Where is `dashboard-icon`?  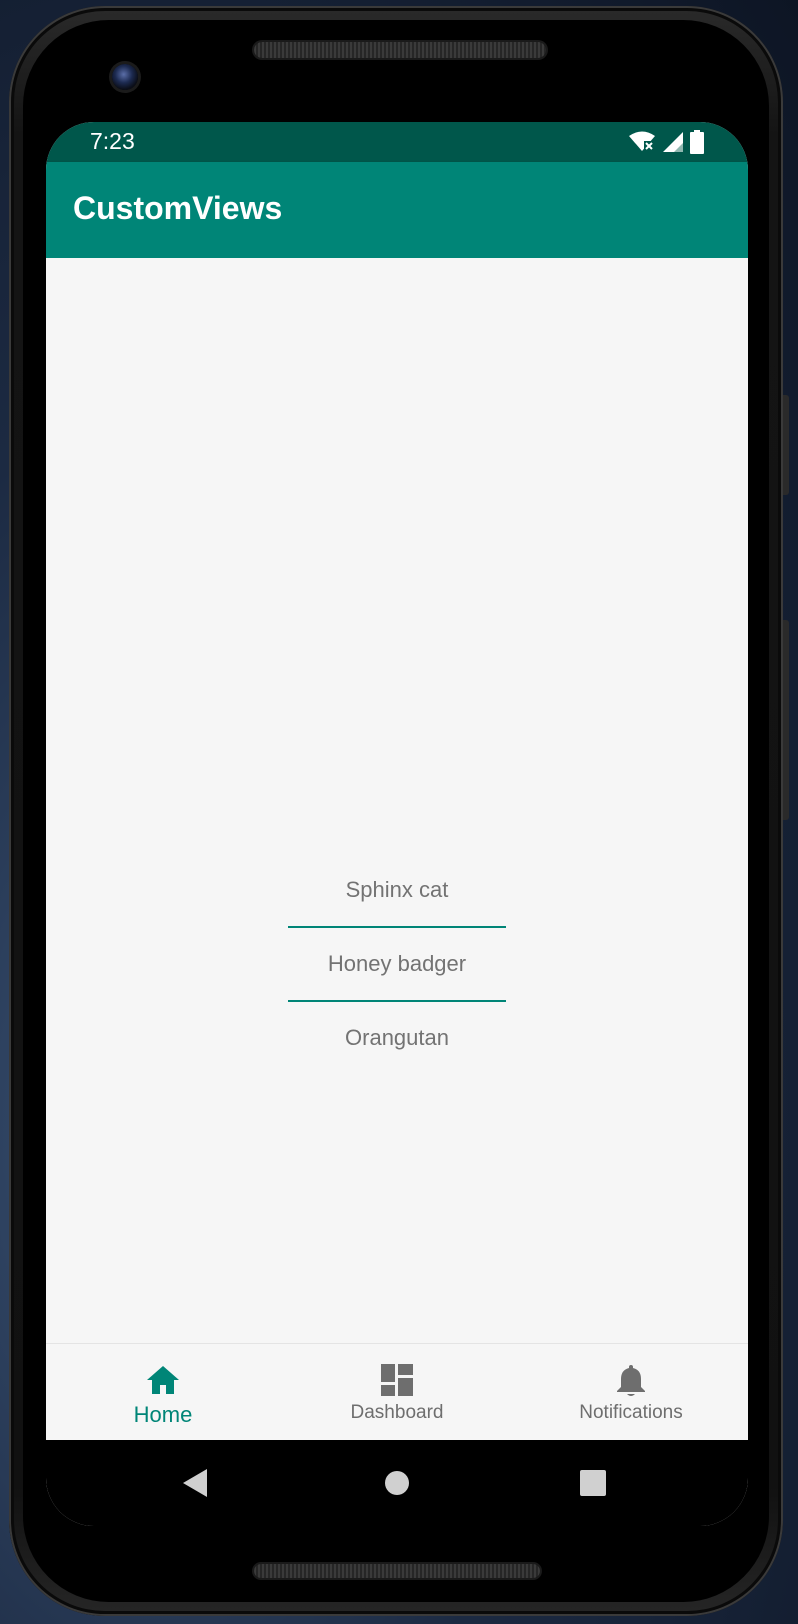
dashboard-icon is located at coordinates (397, 1380).